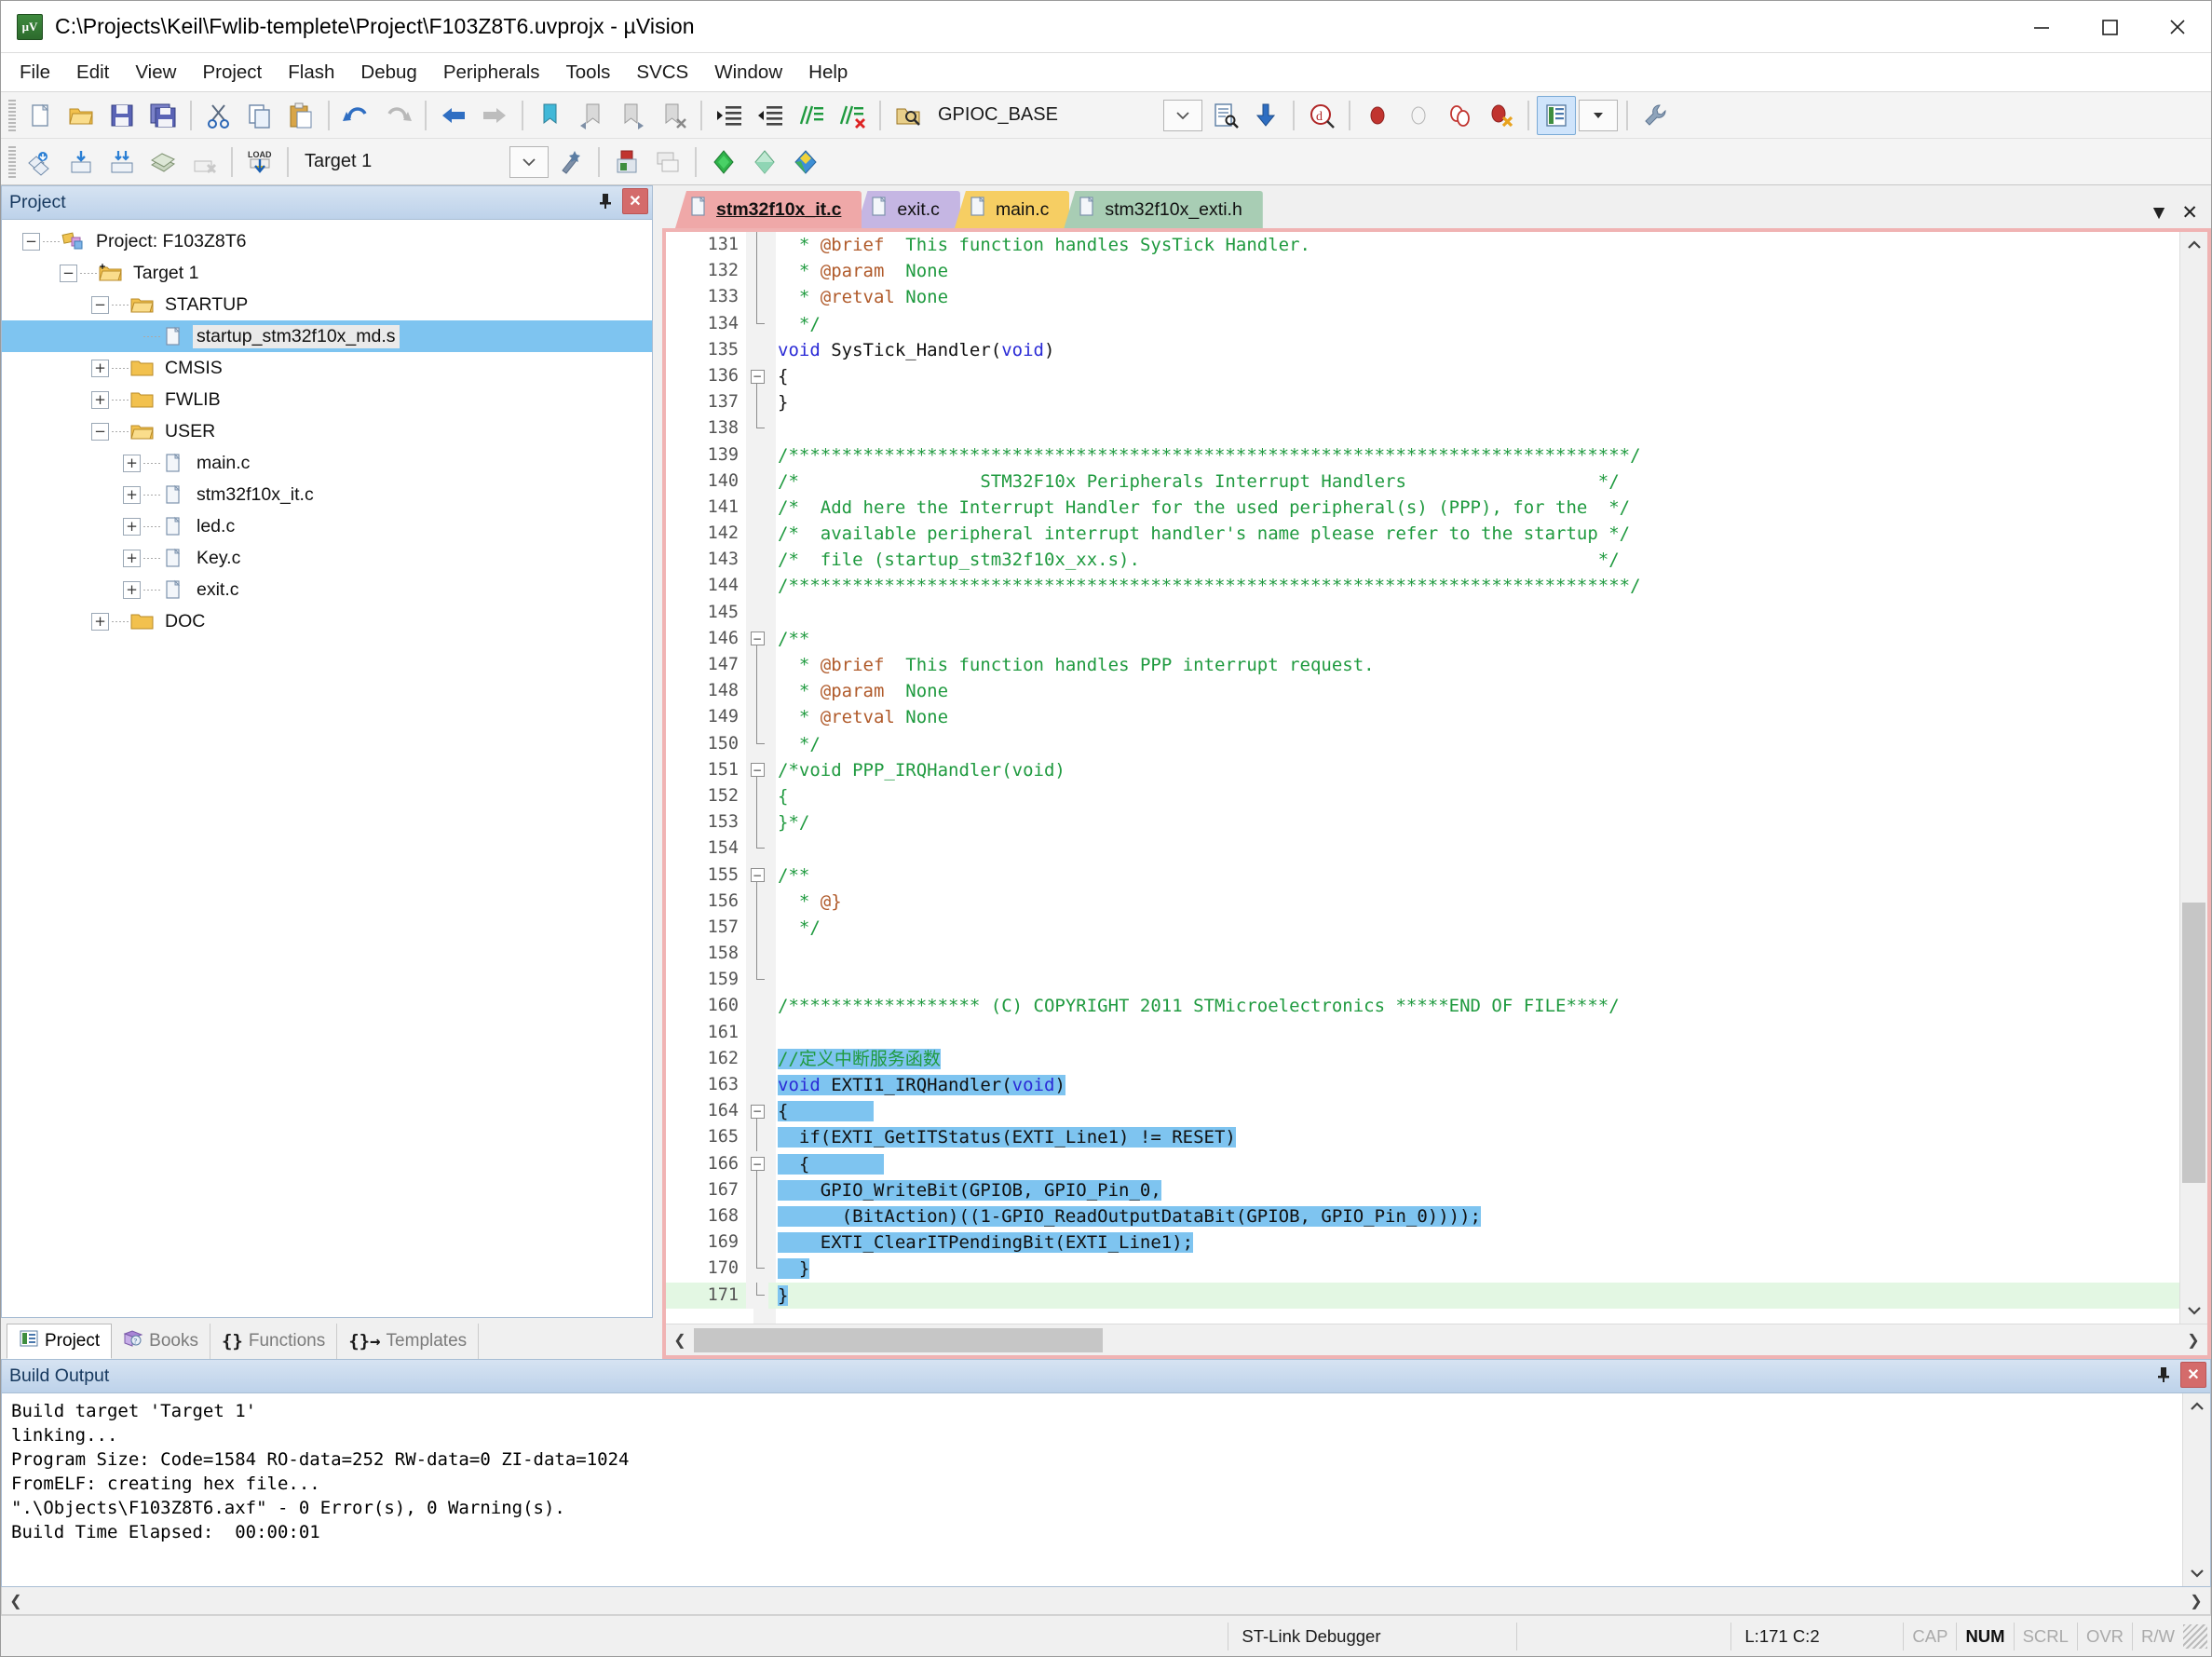 The height and width of the screenshot is (1657, 2212). What do you see at coordinates (204, 162) in the screenshot?
I see `stop-build-icon` at bounding box center [204, 162].